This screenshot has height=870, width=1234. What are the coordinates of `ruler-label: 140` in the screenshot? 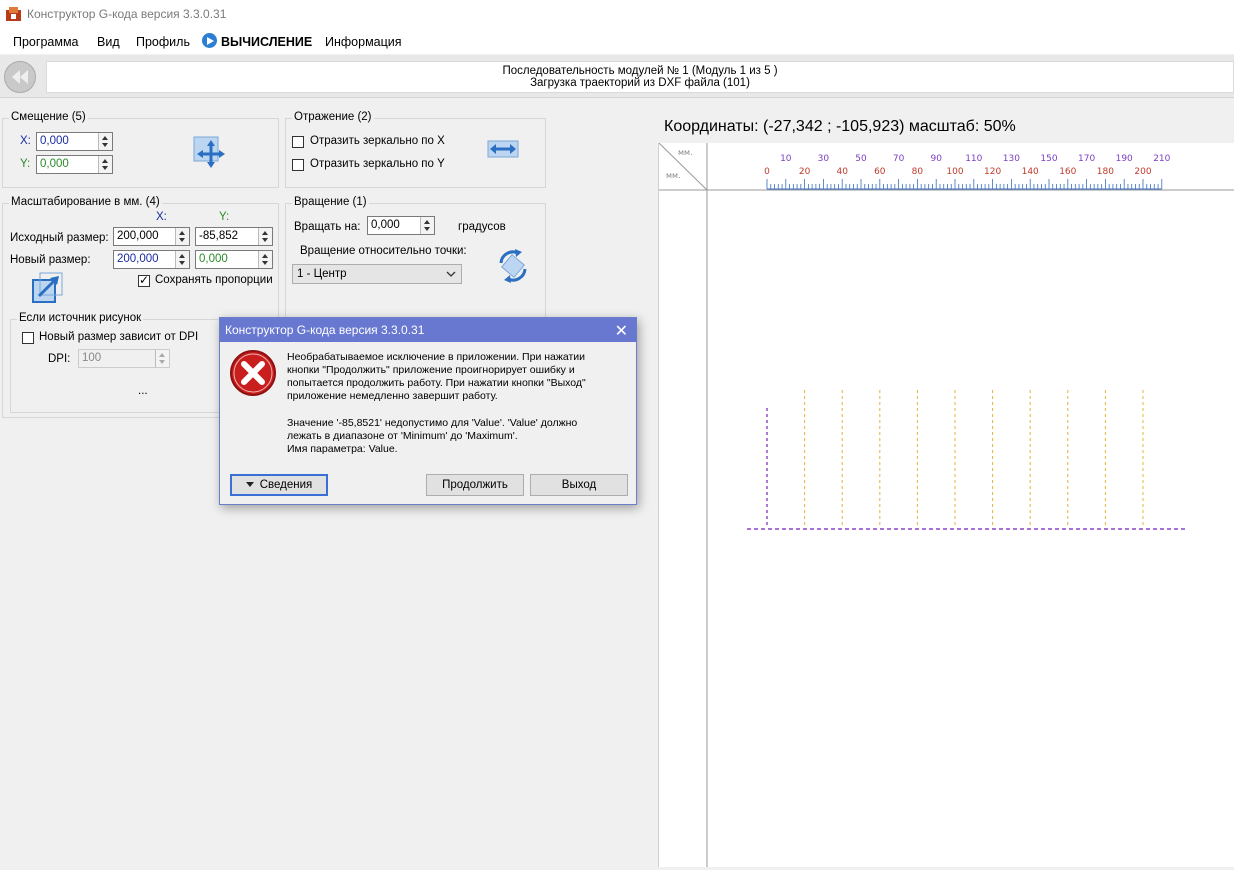 It's located at (1030, 172).